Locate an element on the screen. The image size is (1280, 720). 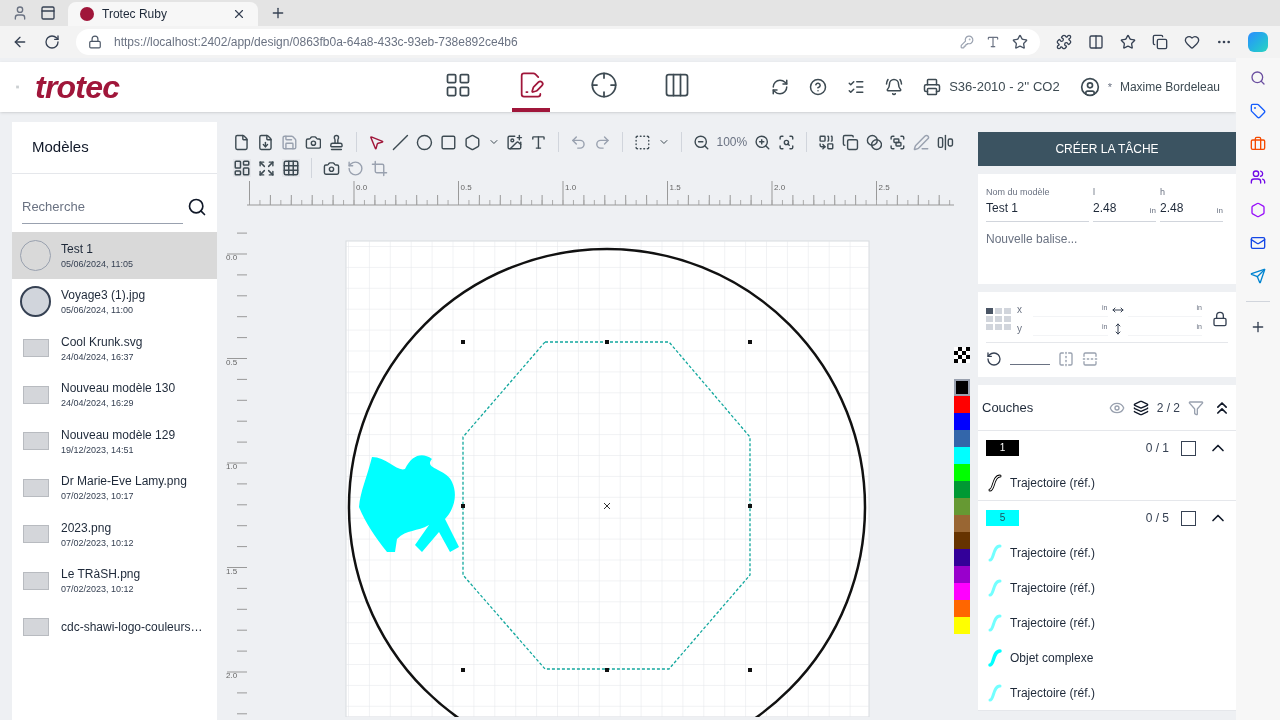
model-list-item: Test 1 05/06/2024, 11:05 is located at coordinates (114, 255).